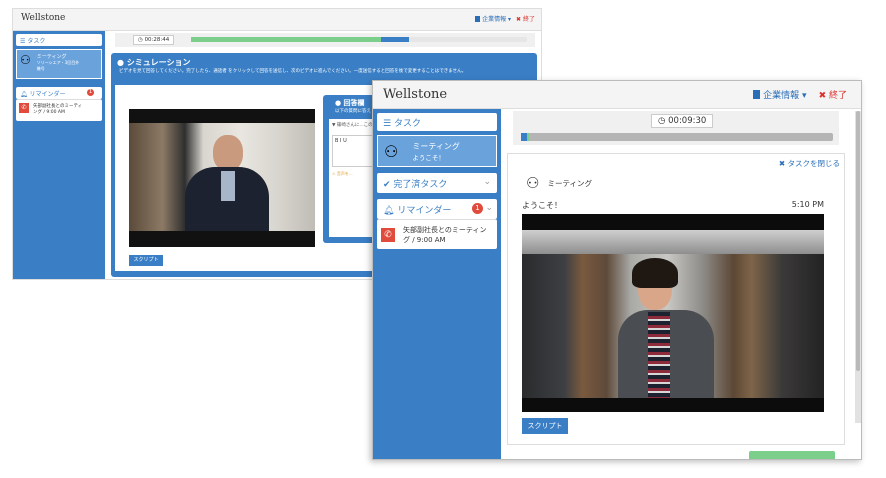 The image size is (886, 478). Describe the element at coordinates (437, 234) in the screenshot. I see `front-reminder-item: ✆ 矢部副社長とのミーティング / 9:00 AM` at that location.